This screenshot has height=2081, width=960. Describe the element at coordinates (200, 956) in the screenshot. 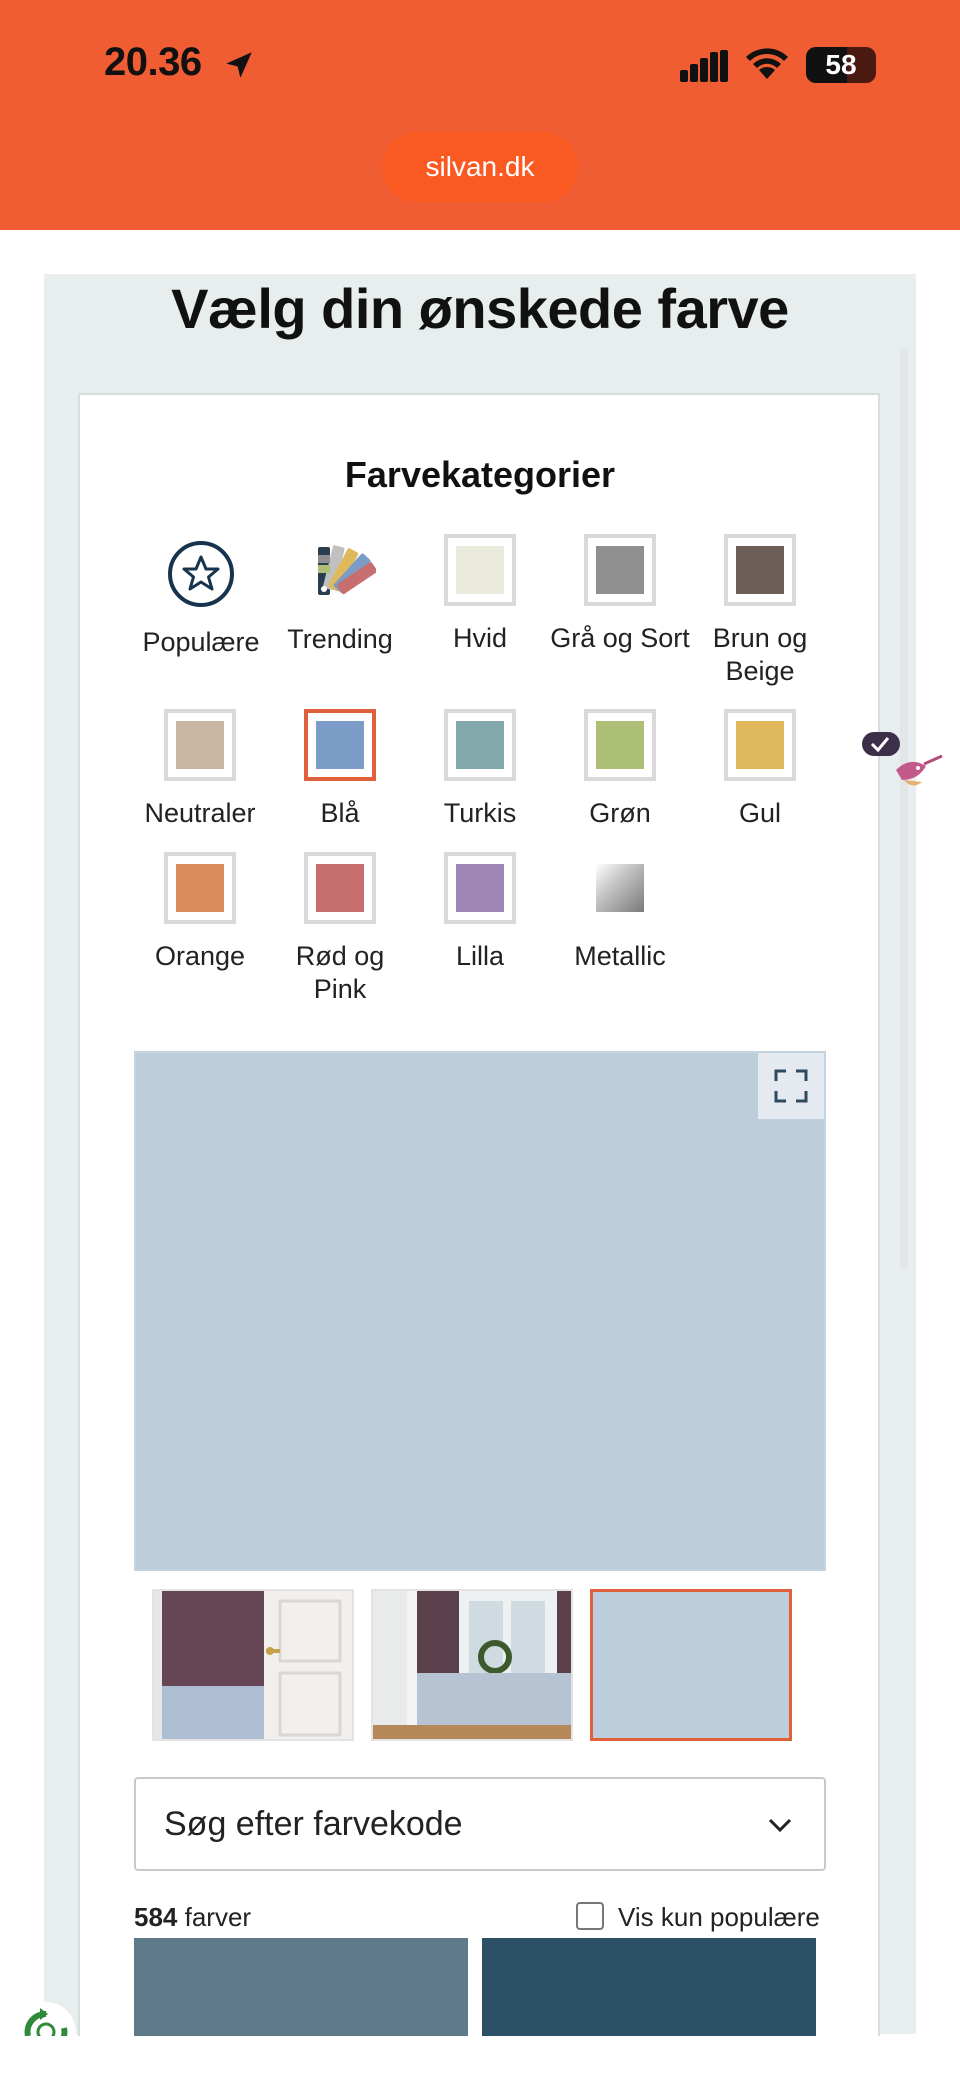

I see `category-label: Orange` at that location.